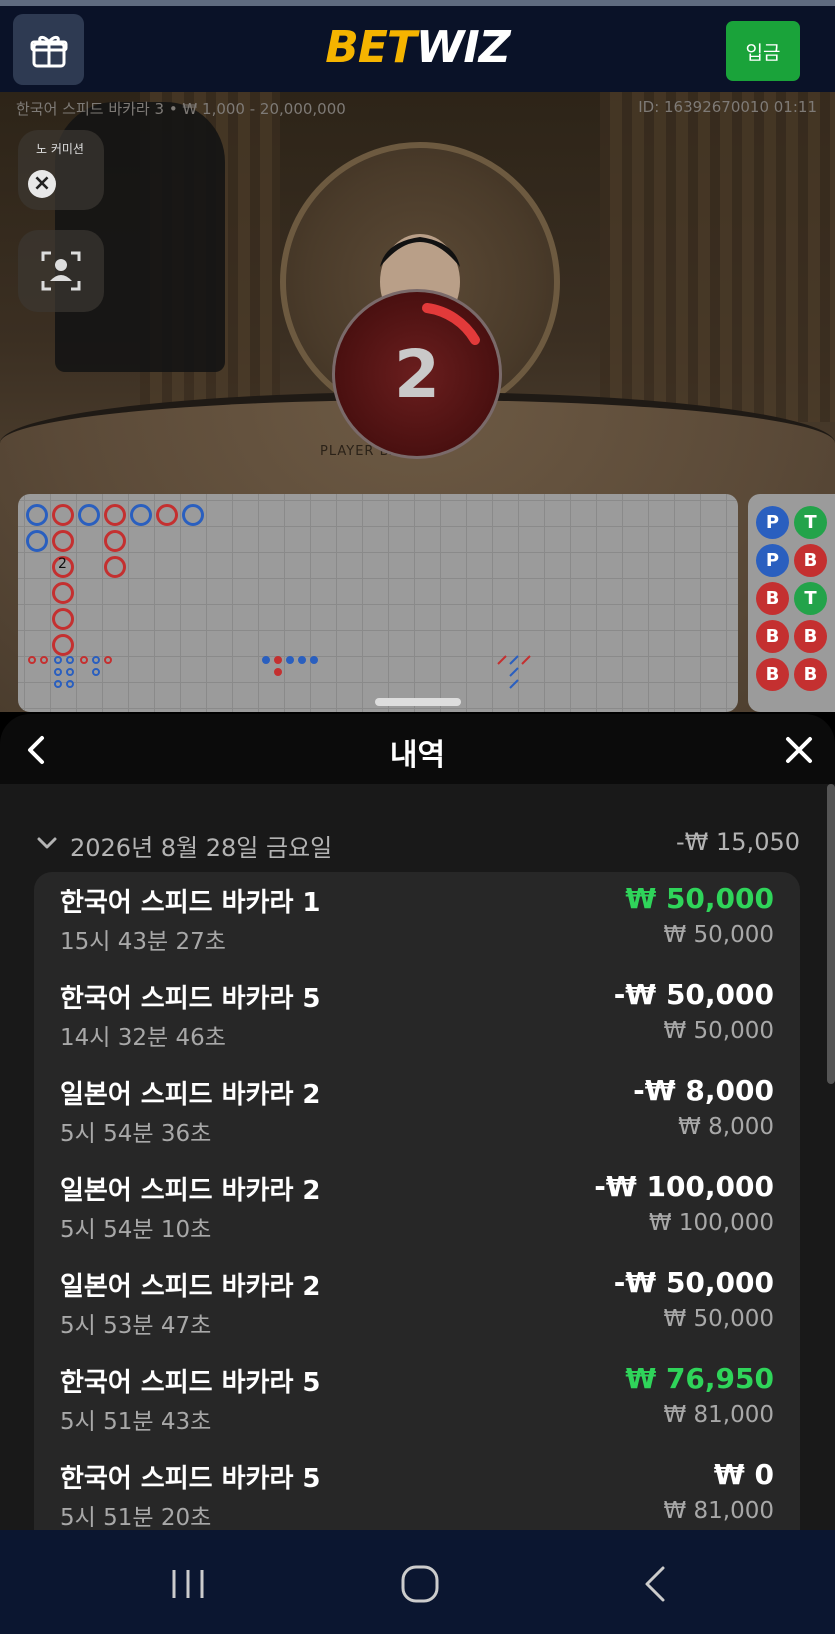 Image resolution: width=835 pixels, height=1634 pixels. What do you see at coordinates (61, 170) in the screenshot?
I see `no-commission-toggle: 노 커미션 ×` at bounding box center [61, 170].